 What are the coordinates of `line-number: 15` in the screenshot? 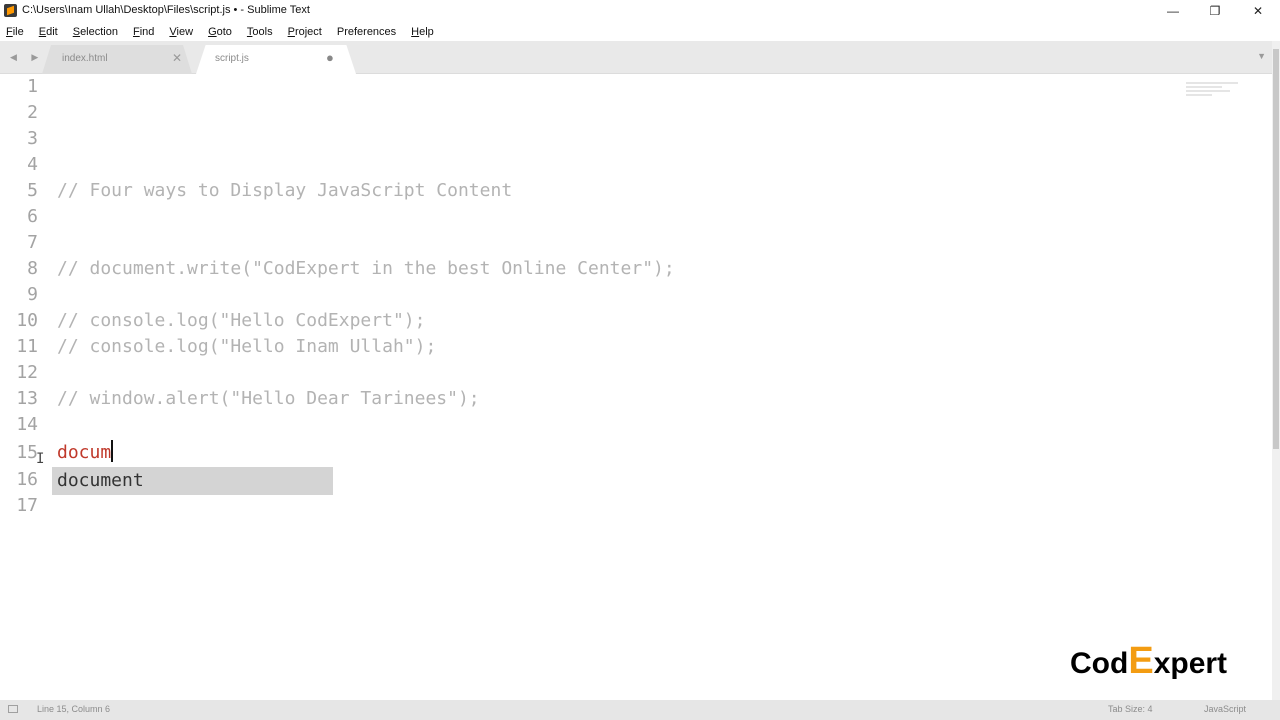 It's located at (27, 452).